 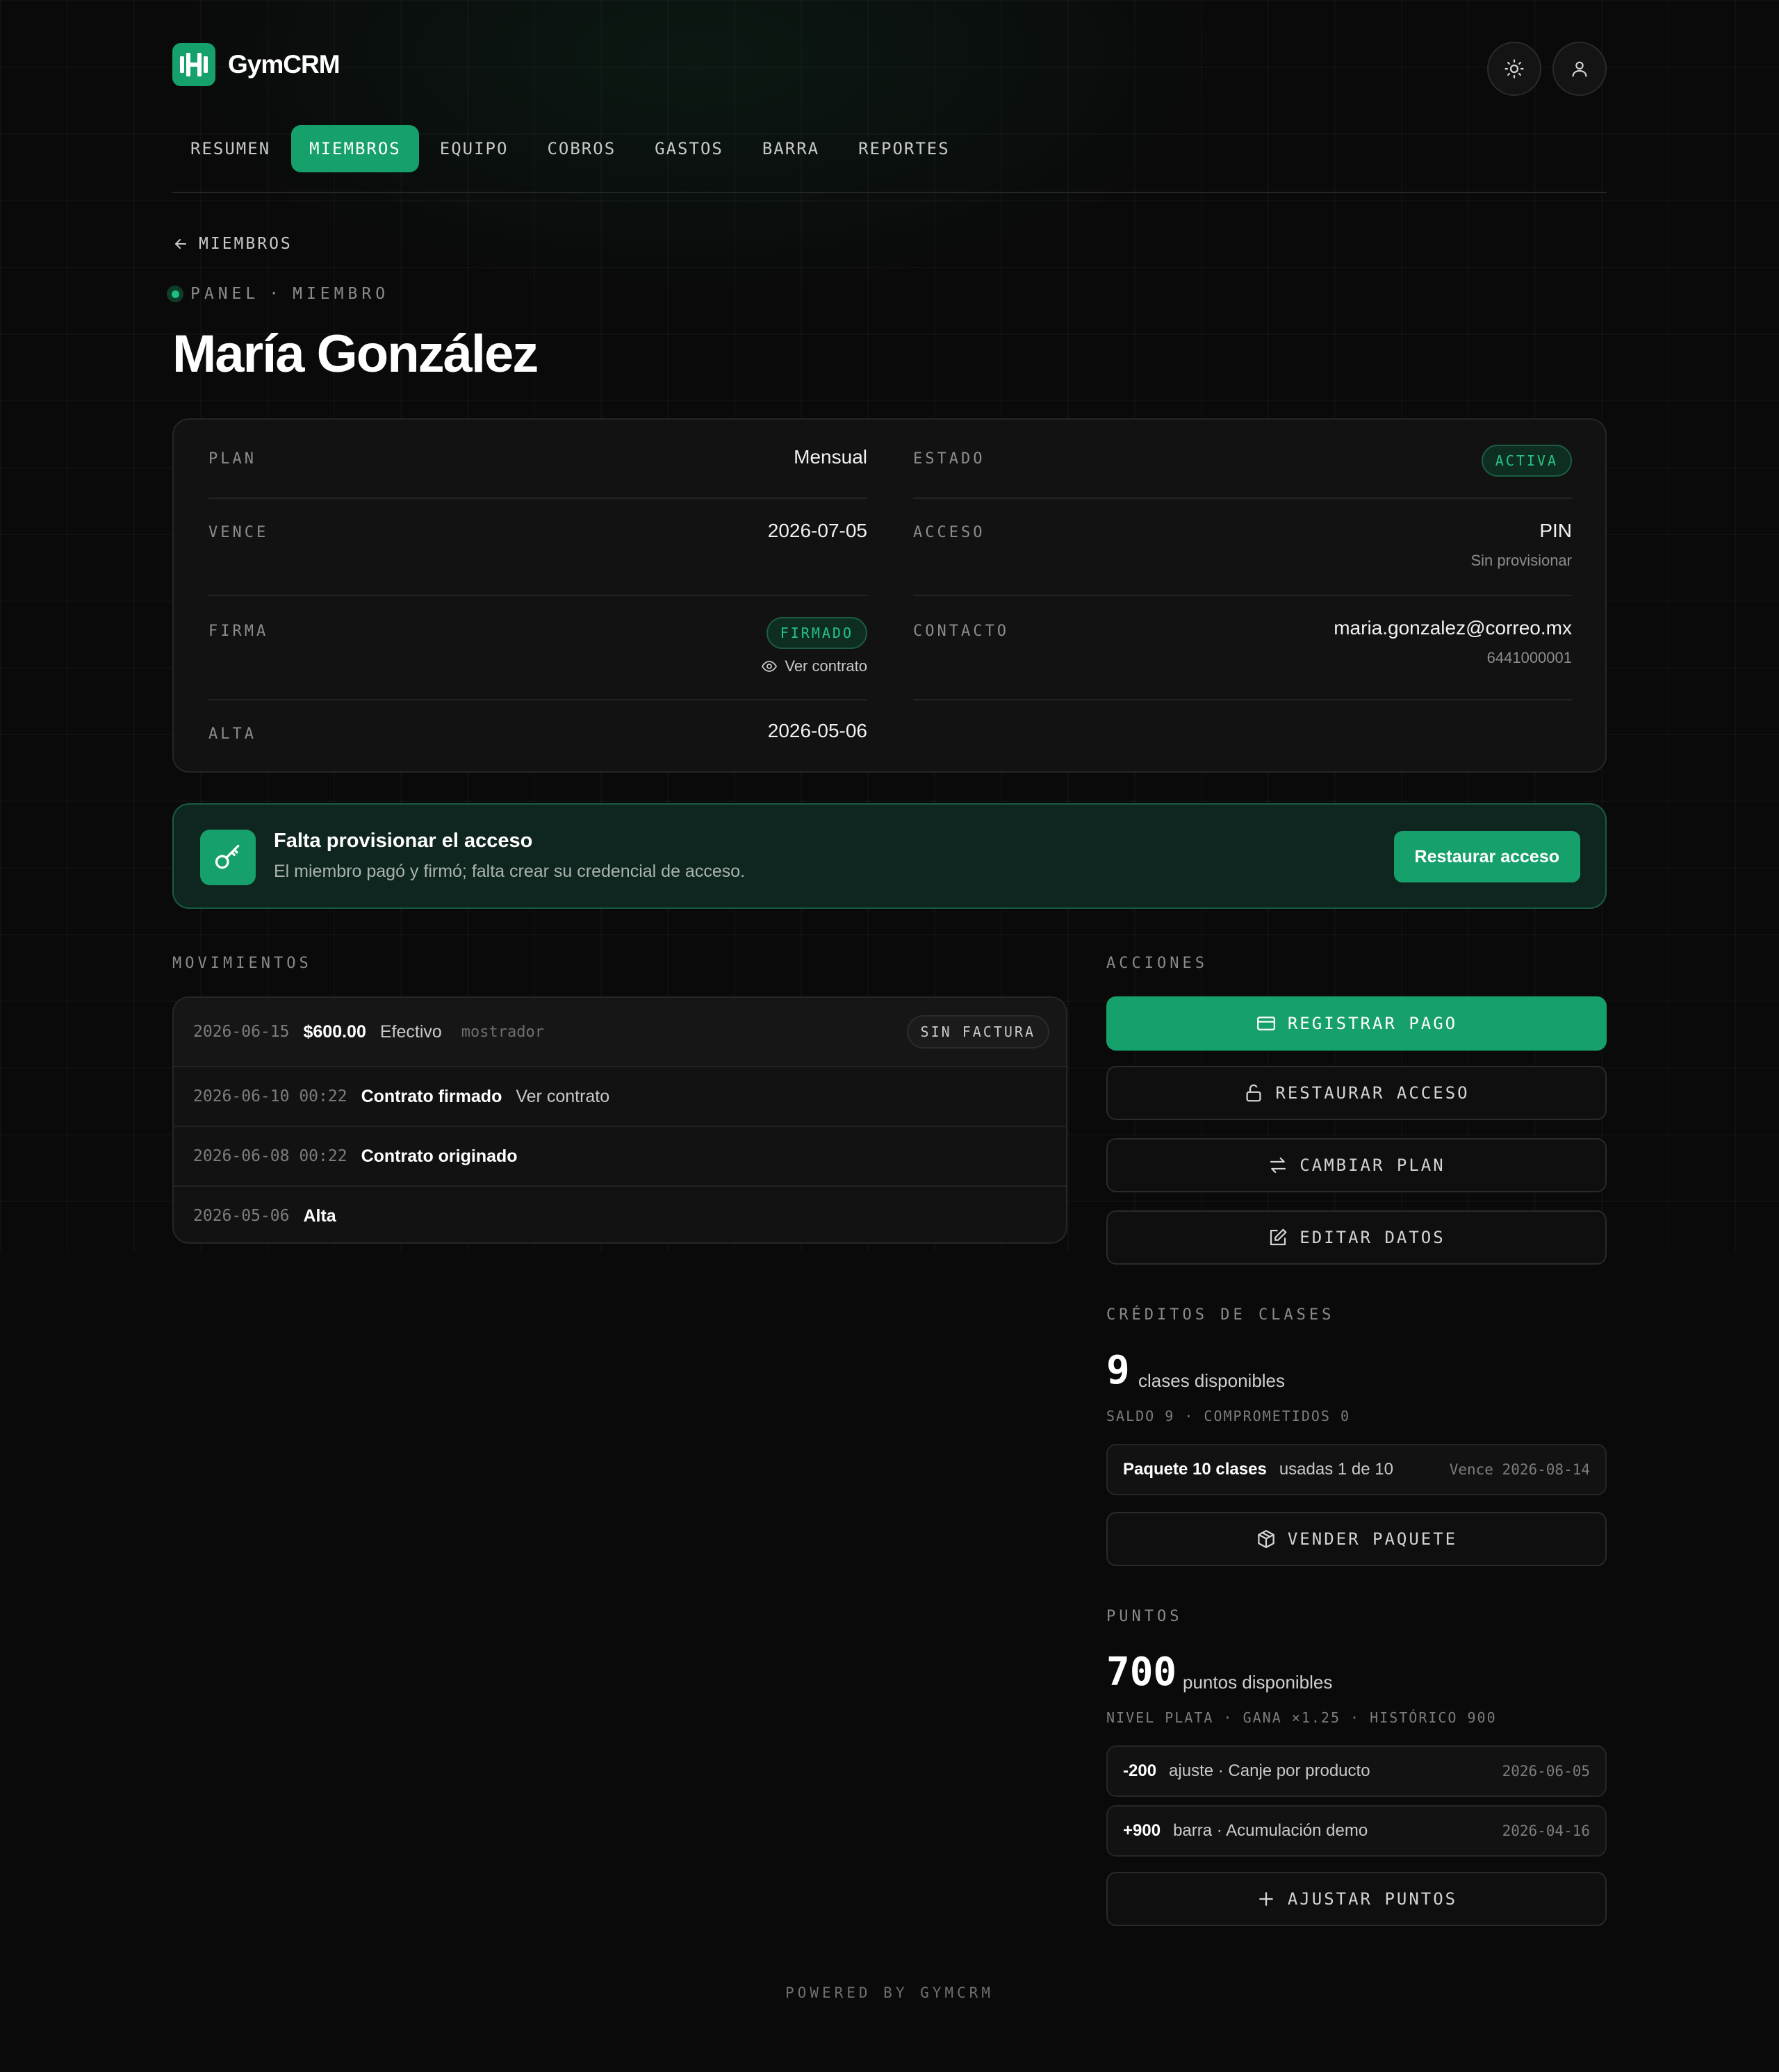 What do you see at coordinates (1373, 1093) in the screenshot?
I see `restaurar-acceso-label: RESTAURAR ACCESO` at bounding box center [1373, 1093].